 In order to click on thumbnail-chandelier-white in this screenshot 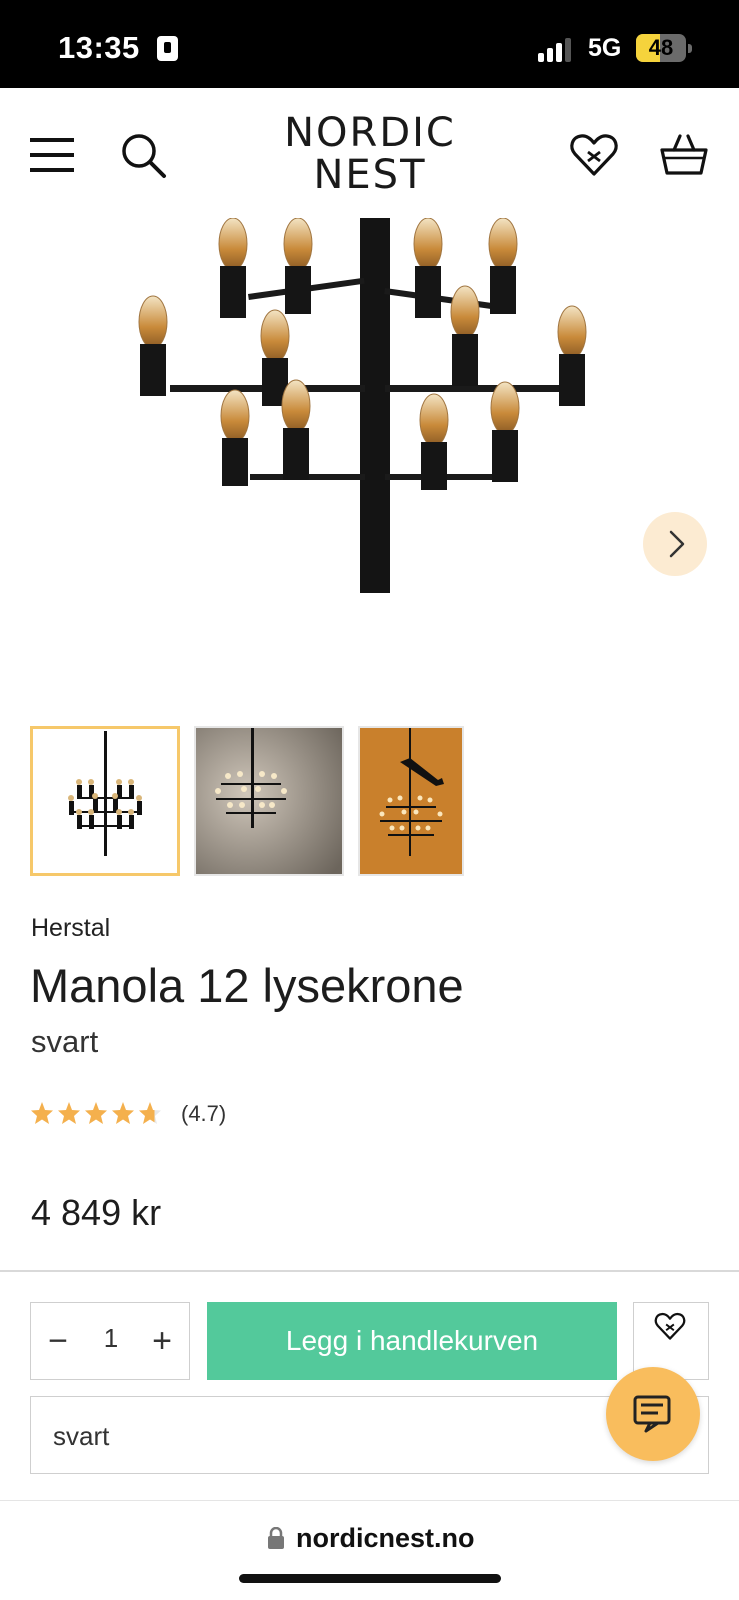, I will do `click(105, 793)`.